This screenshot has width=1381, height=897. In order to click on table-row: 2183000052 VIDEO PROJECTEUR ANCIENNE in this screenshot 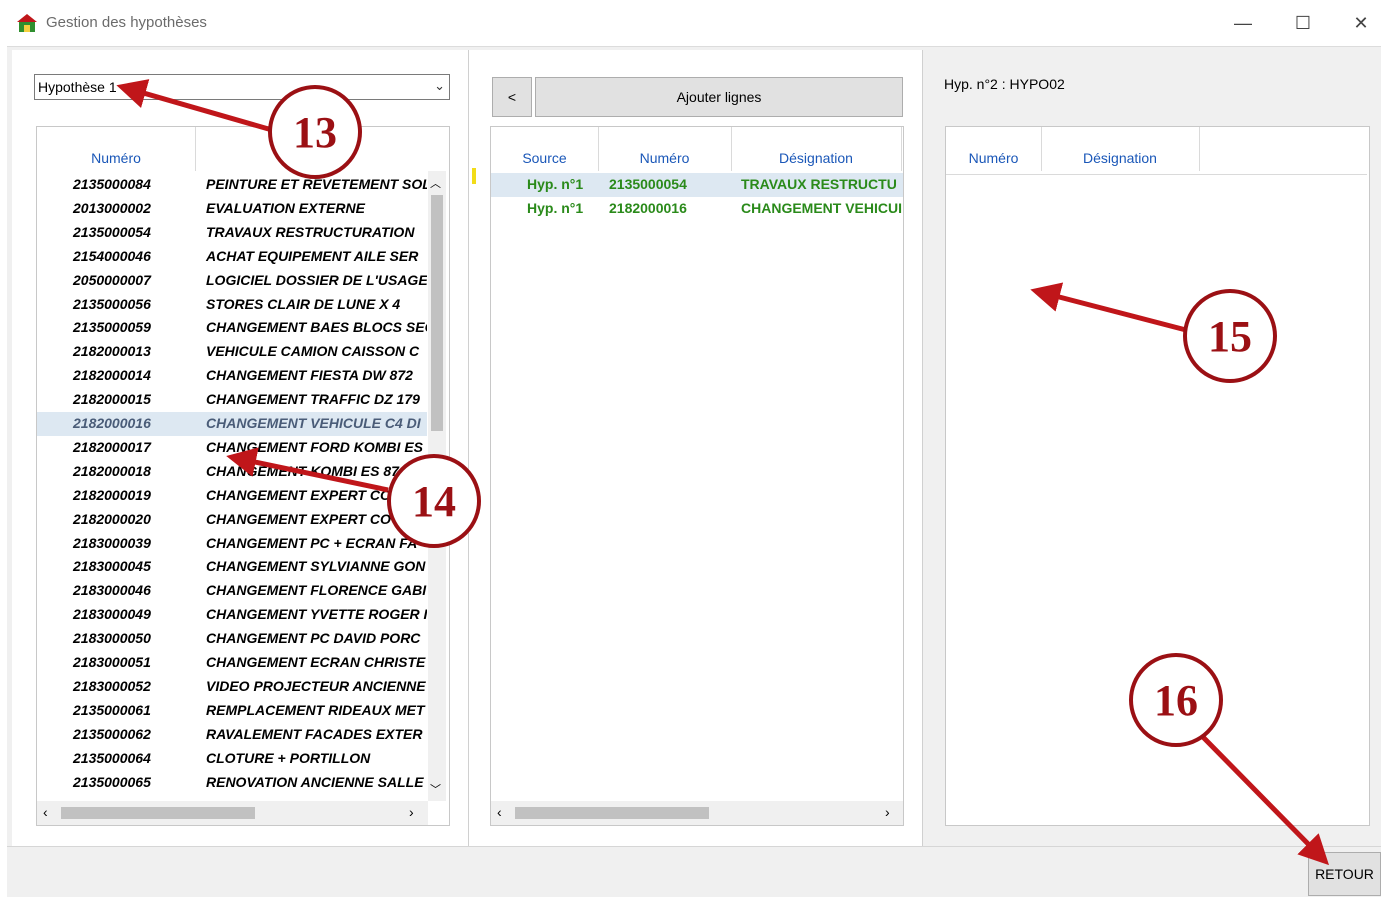, I will do `click(232, 687)`.